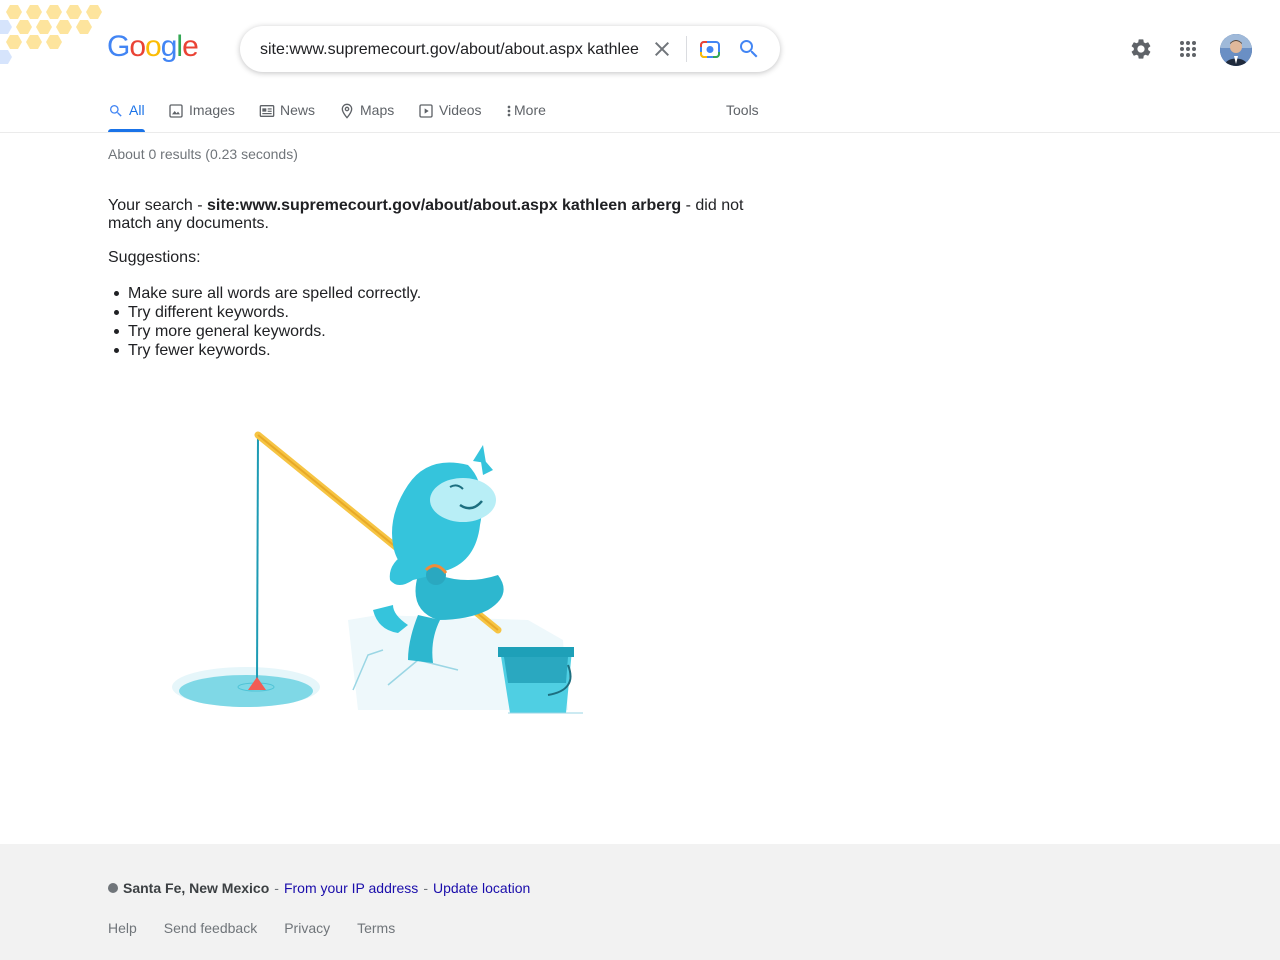 Image resolution: width=1280 pixels, height=960 pixels. What do you see at coordinates (51, 34) in the screenshot?
I see `doodle-honeycomb-decoration` at bounding box center [51, 34].